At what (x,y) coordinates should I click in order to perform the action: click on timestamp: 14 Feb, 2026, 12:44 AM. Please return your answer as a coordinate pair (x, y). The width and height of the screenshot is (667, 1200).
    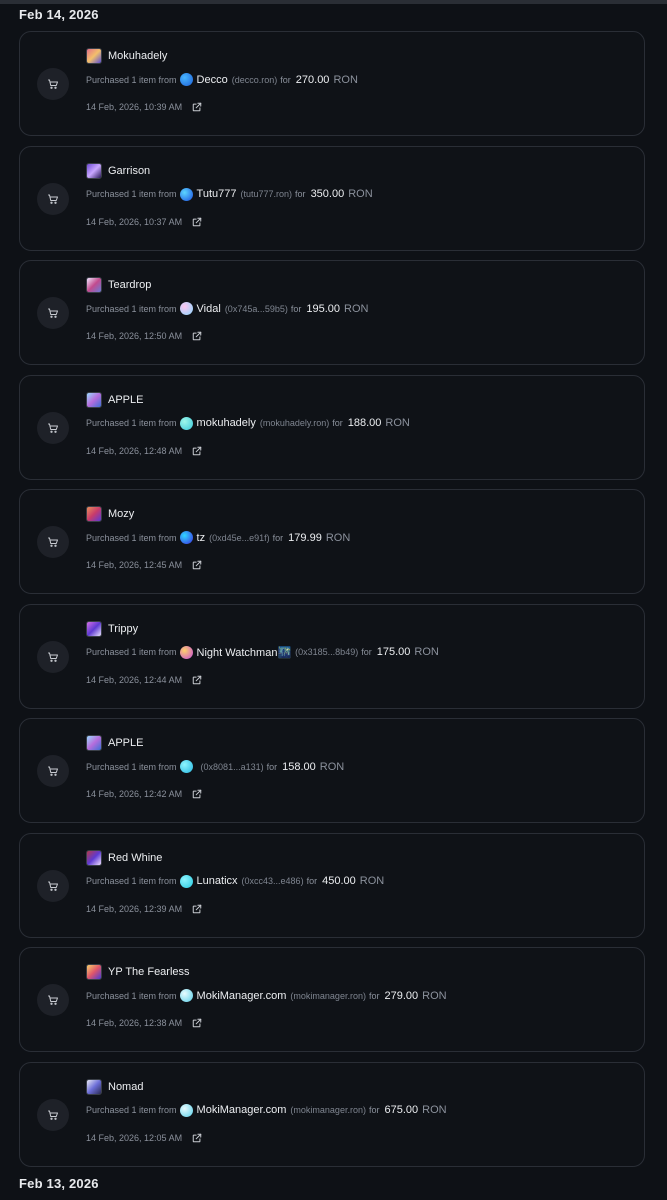
    Looking at the image, I should click on (134, 679).